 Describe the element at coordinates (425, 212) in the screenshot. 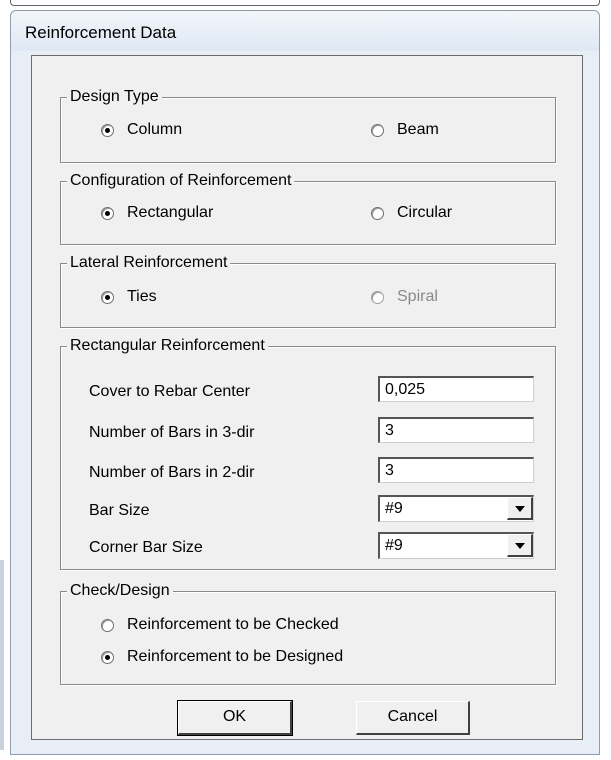

I see `radio-circular-label: Circular` at that location.